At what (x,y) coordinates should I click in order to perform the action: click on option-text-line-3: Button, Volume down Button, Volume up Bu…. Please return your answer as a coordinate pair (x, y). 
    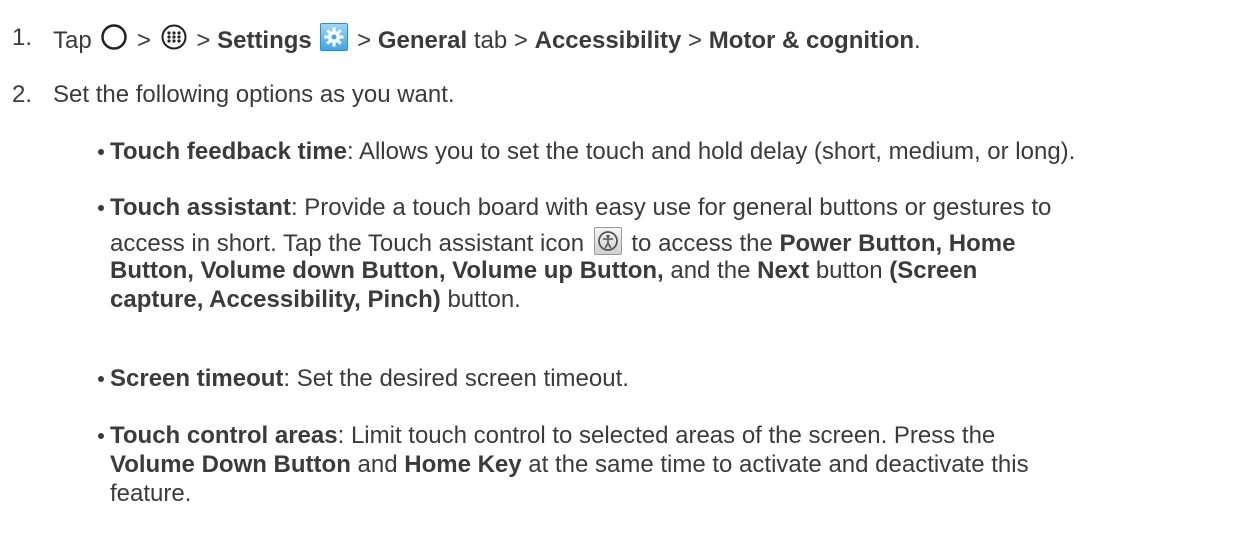
    Looking at the image, I should click on (543, 270).